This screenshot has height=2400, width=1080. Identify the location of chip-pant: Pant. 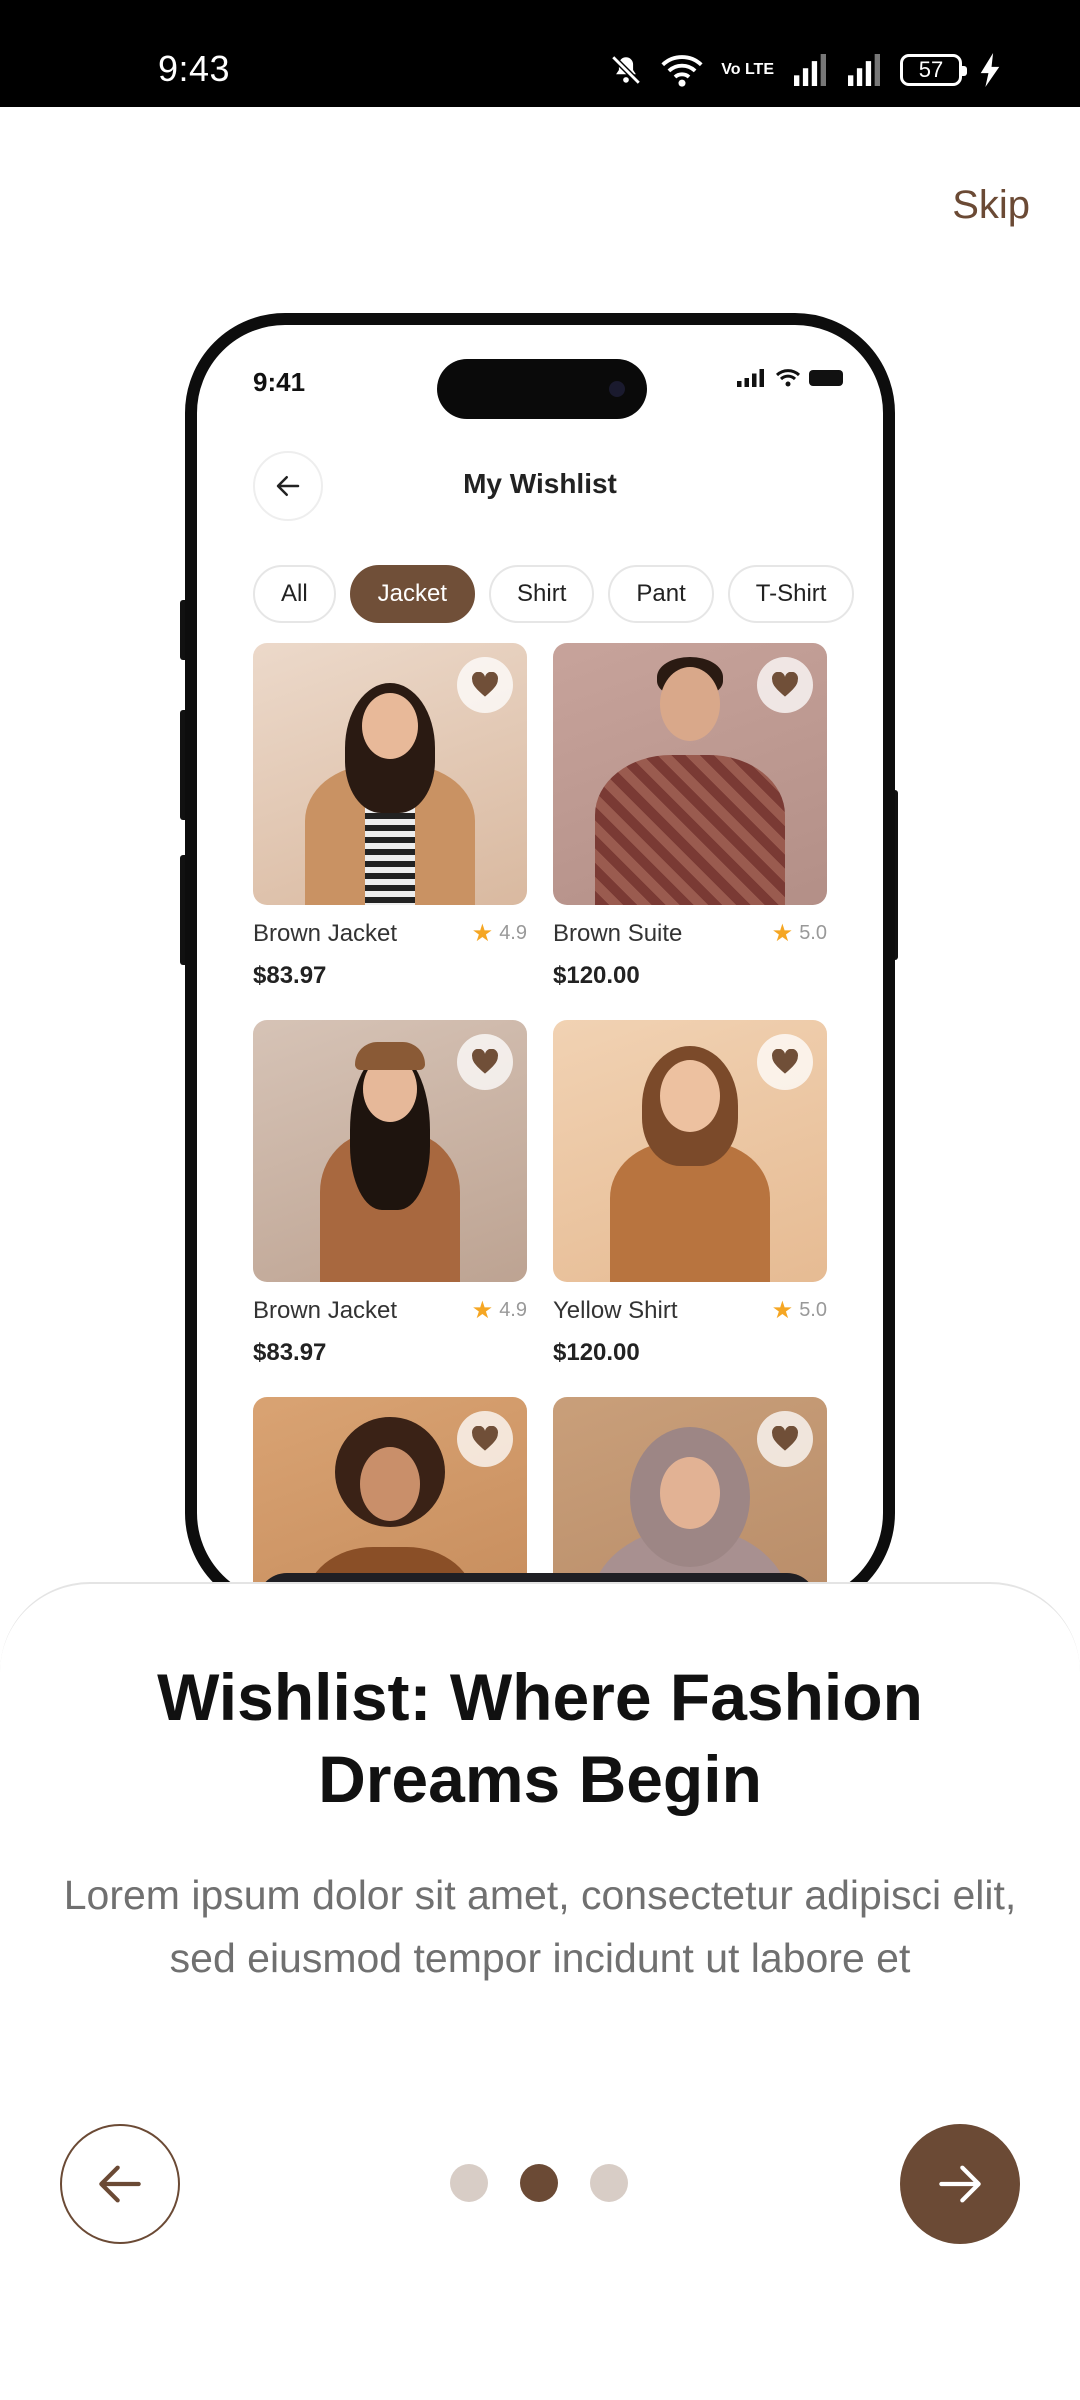
(661, 594).